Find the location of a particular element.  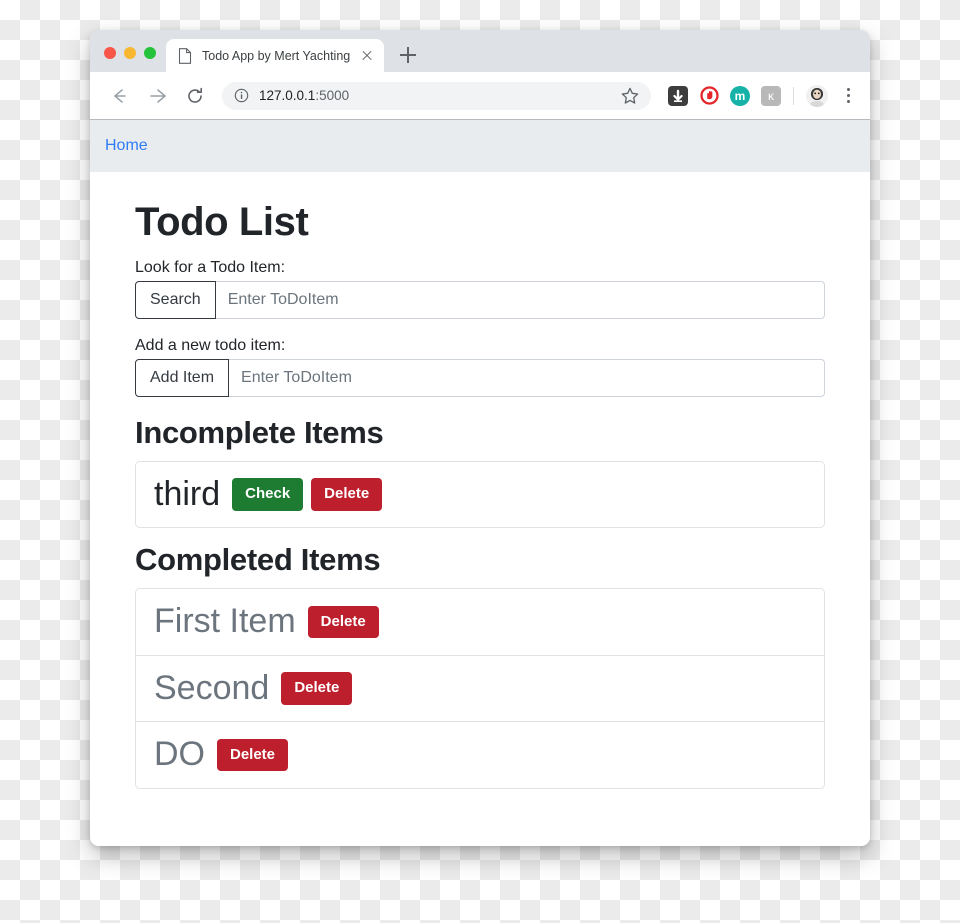

back-arrow-icon is located at coordinates (119, 96).